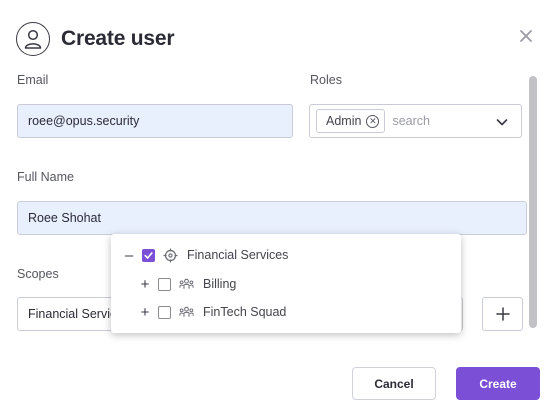  What do you see at coordinates (394, 383) in the screenshot?
I see `cancel-button: Cancel` at bounding box center [394, 383].